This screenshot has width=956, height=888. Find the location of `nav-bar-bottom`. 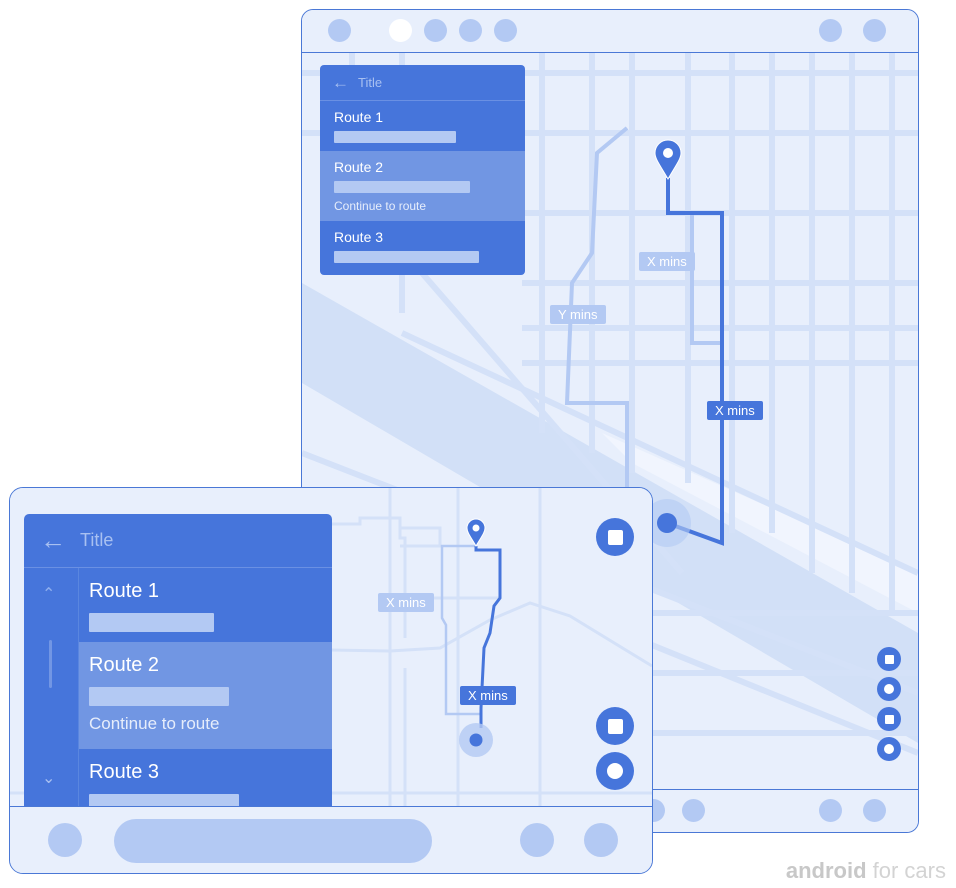

nav-bar-bottom is located at coordinates (331, 839).